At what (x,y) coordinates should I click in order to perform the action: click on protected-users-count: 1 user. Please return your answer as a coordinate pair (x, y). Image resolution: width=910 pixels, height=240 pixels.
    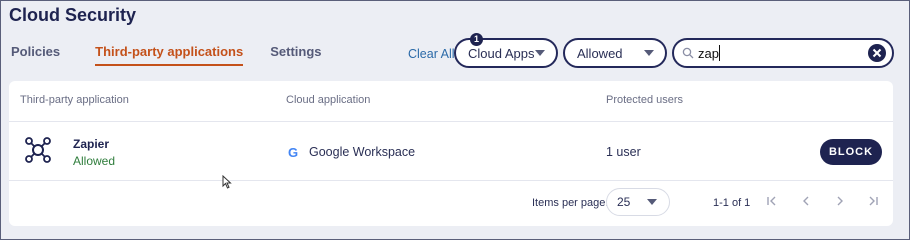
    Looking at the image, I should click on (623, 152).